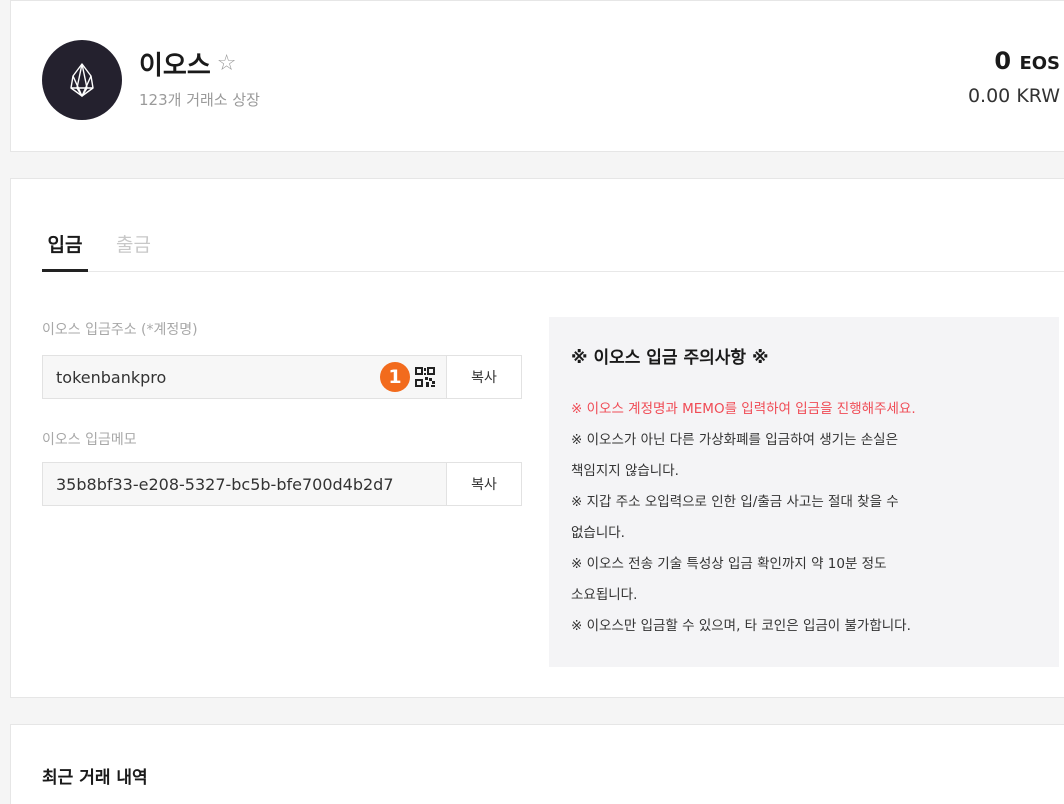 Image resolution: width=1064 pixels, height=804 pixels. Describe the element at coordinates (120, 330) in the screenshot. I see `address-label: 이오스 입금주소 (*계정명)` at that location.